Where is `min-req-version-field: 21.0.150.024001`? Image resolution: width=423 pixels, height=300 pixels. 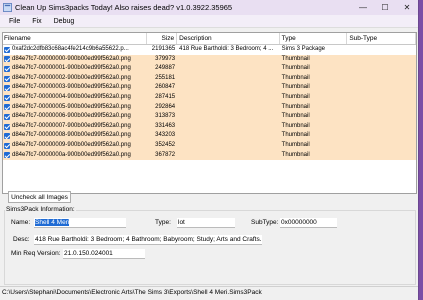 min-req-version-field: 21.0.150.024001 is located at coordinates (104, 254).